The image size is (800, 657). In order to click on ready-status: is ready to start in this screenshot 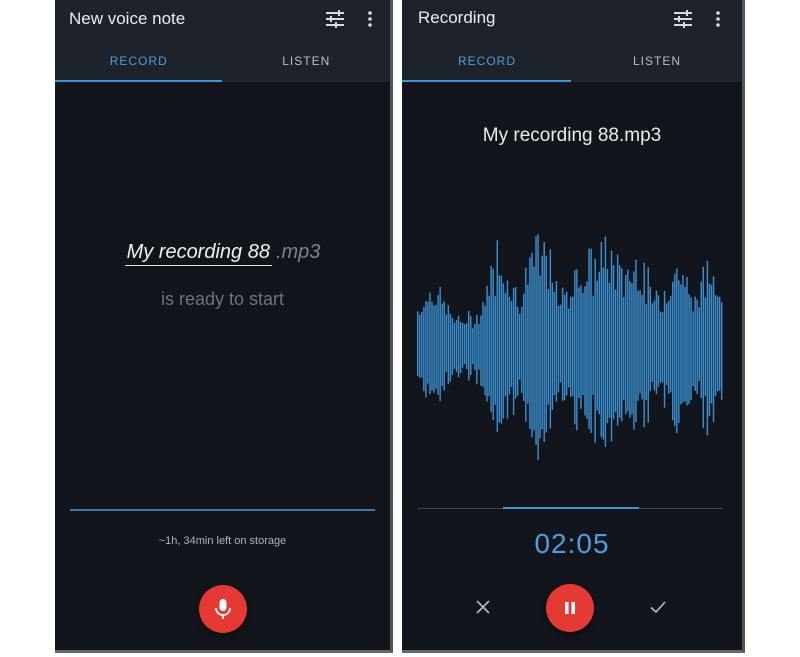, I will do `click(222, 299)`.